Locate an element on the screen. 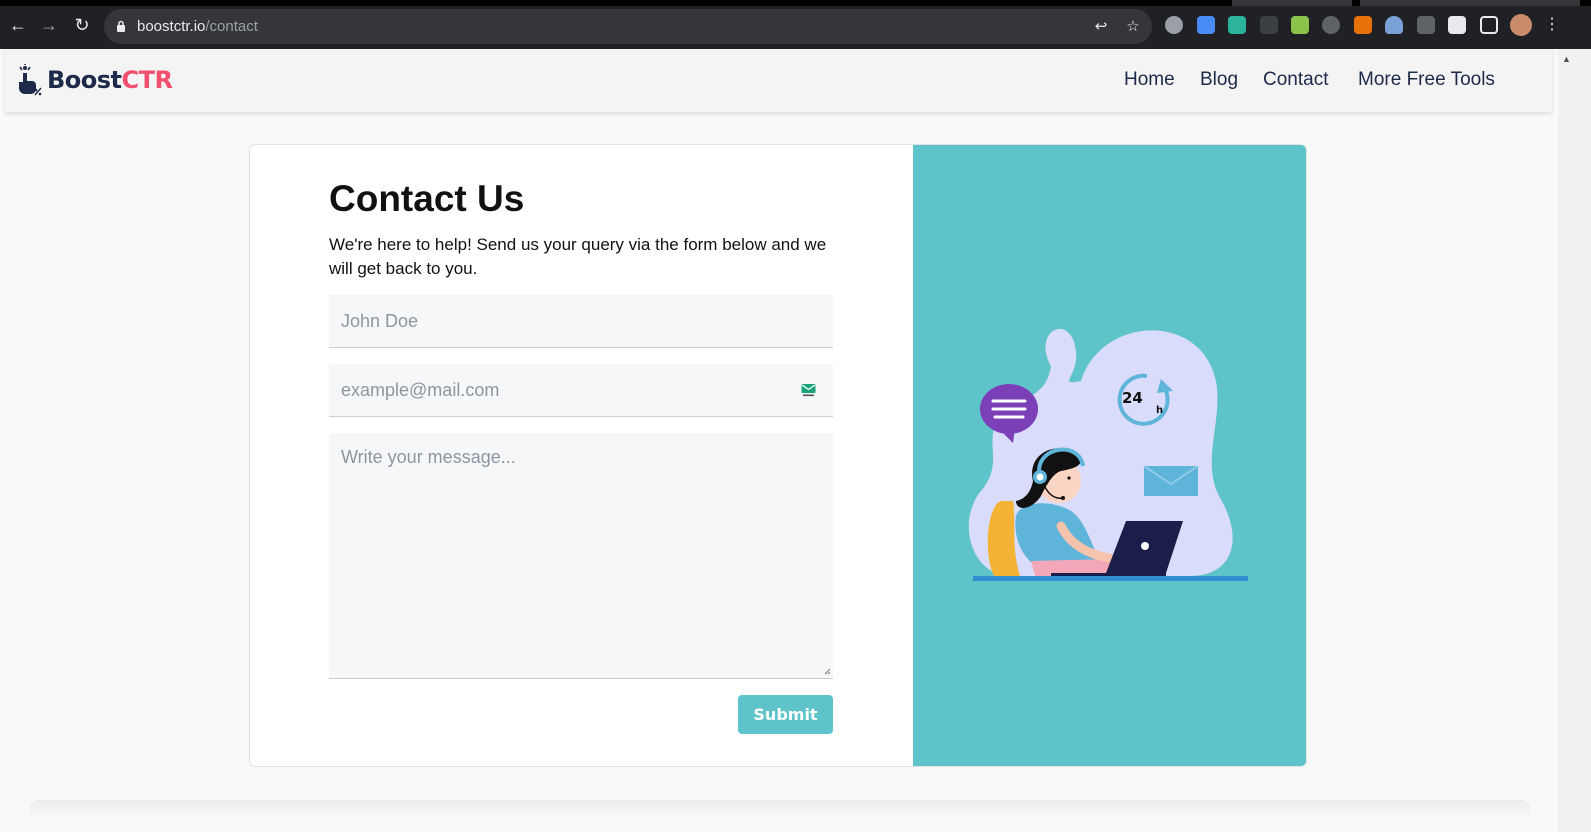 This screenshot has height=832, width=1591. name-input is located at coordinates (581, 321).